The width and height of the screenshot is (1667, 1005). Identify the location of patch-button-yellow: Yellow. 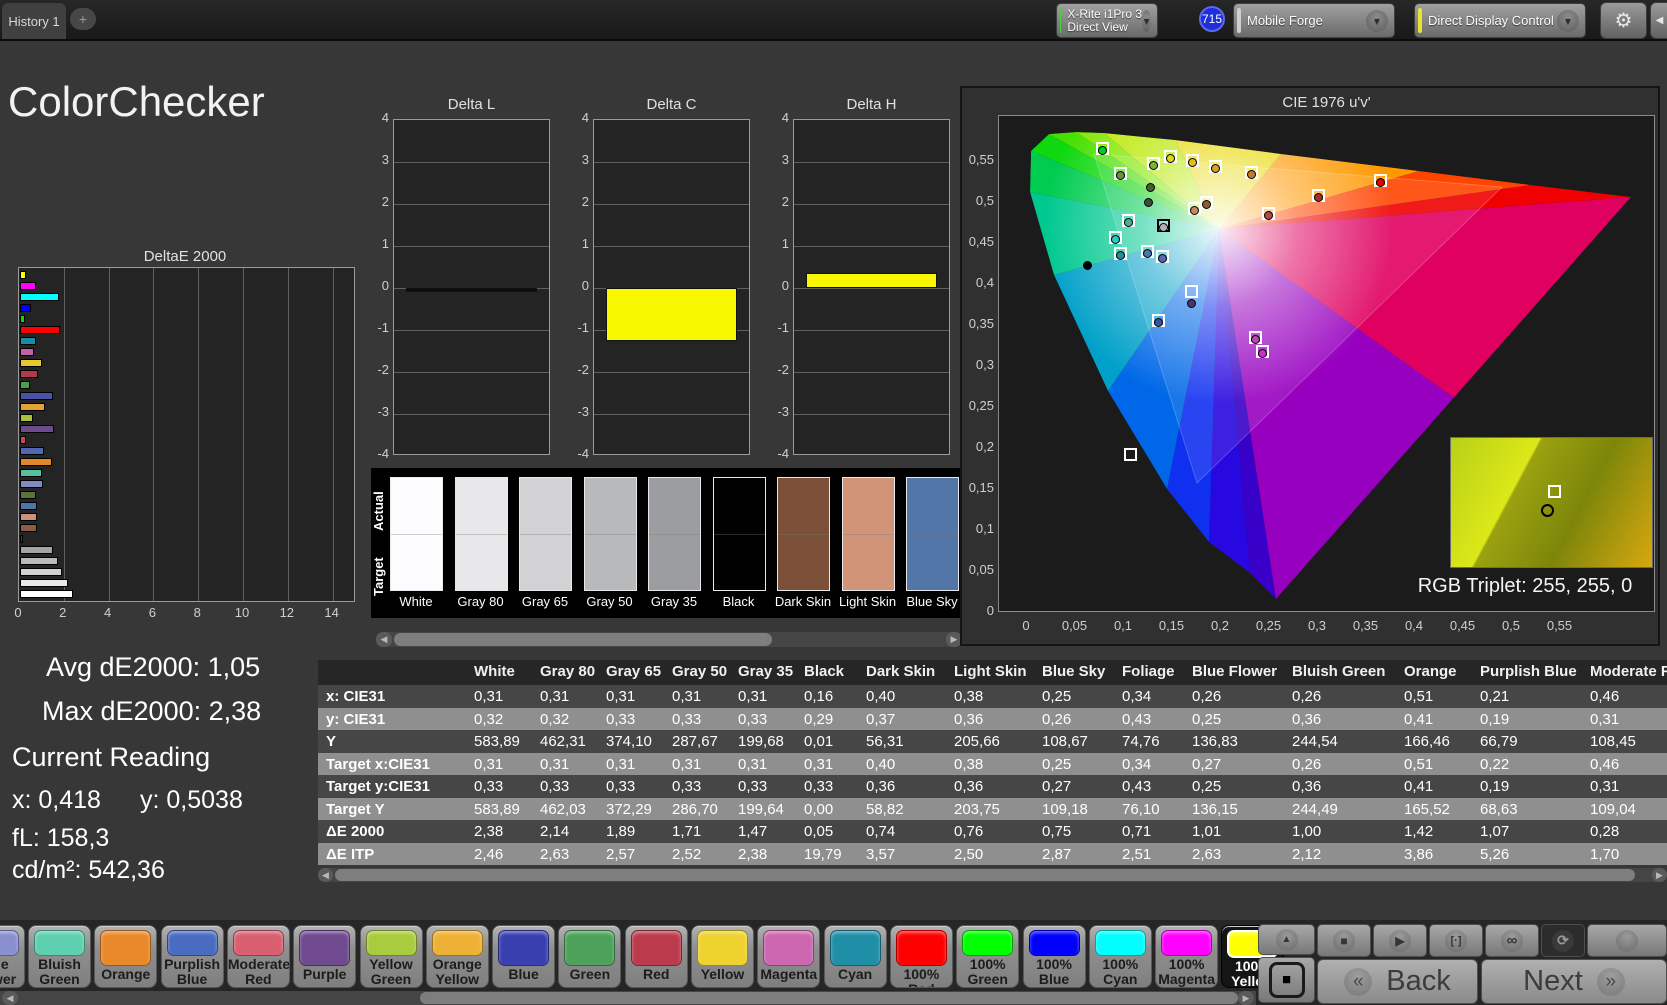
(722, 956).